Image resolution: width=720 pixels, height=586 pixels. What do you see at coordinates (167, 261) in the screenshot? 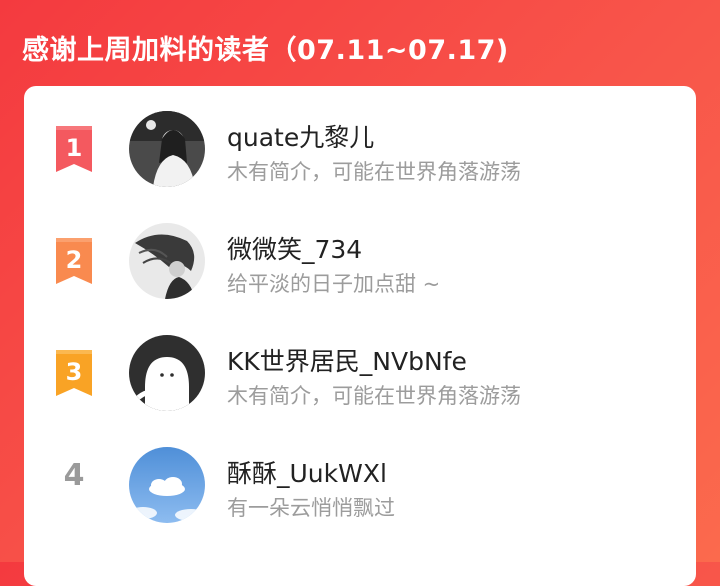
I see `avatar-photo-hair-icon` at bounding box center [167, 261].